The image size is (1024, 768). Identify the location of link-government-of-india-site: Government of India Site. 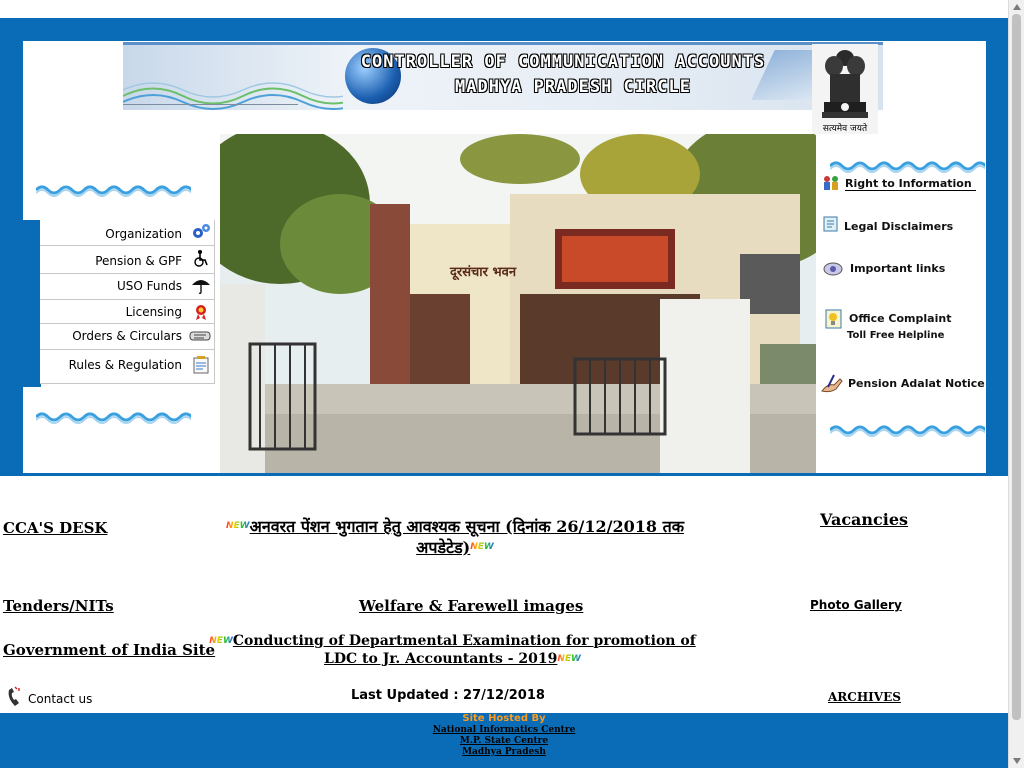
(109, 650).